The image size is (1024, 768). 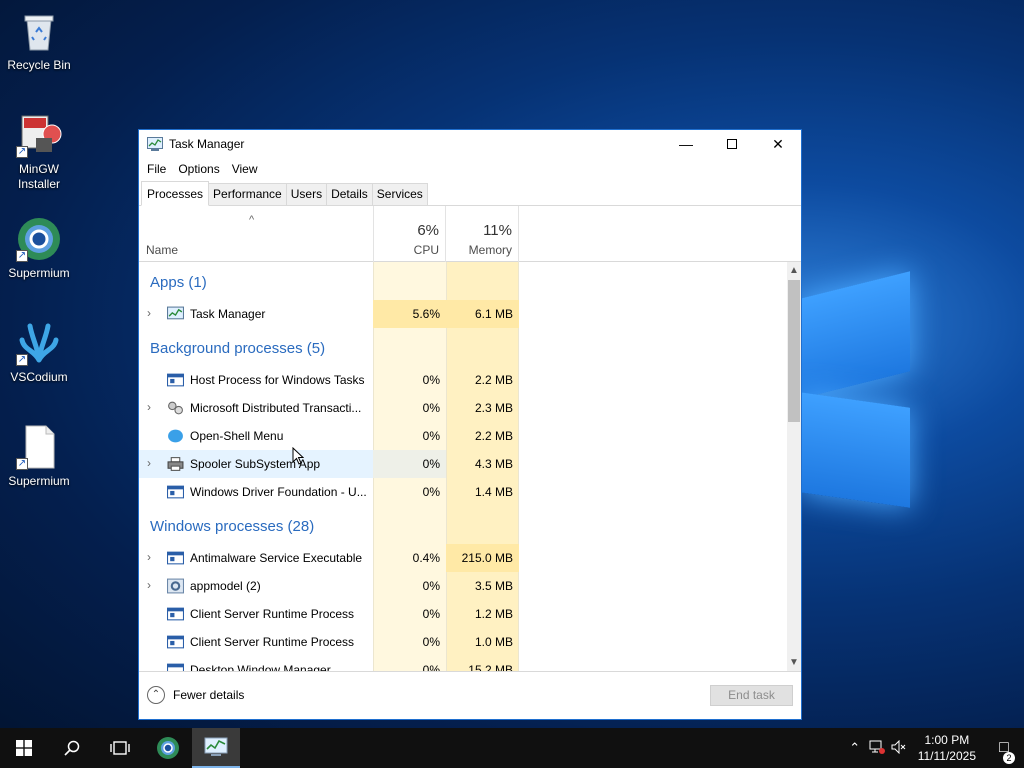 I want to click on action-center-button: □ 2, so click(x=1004, y=751).